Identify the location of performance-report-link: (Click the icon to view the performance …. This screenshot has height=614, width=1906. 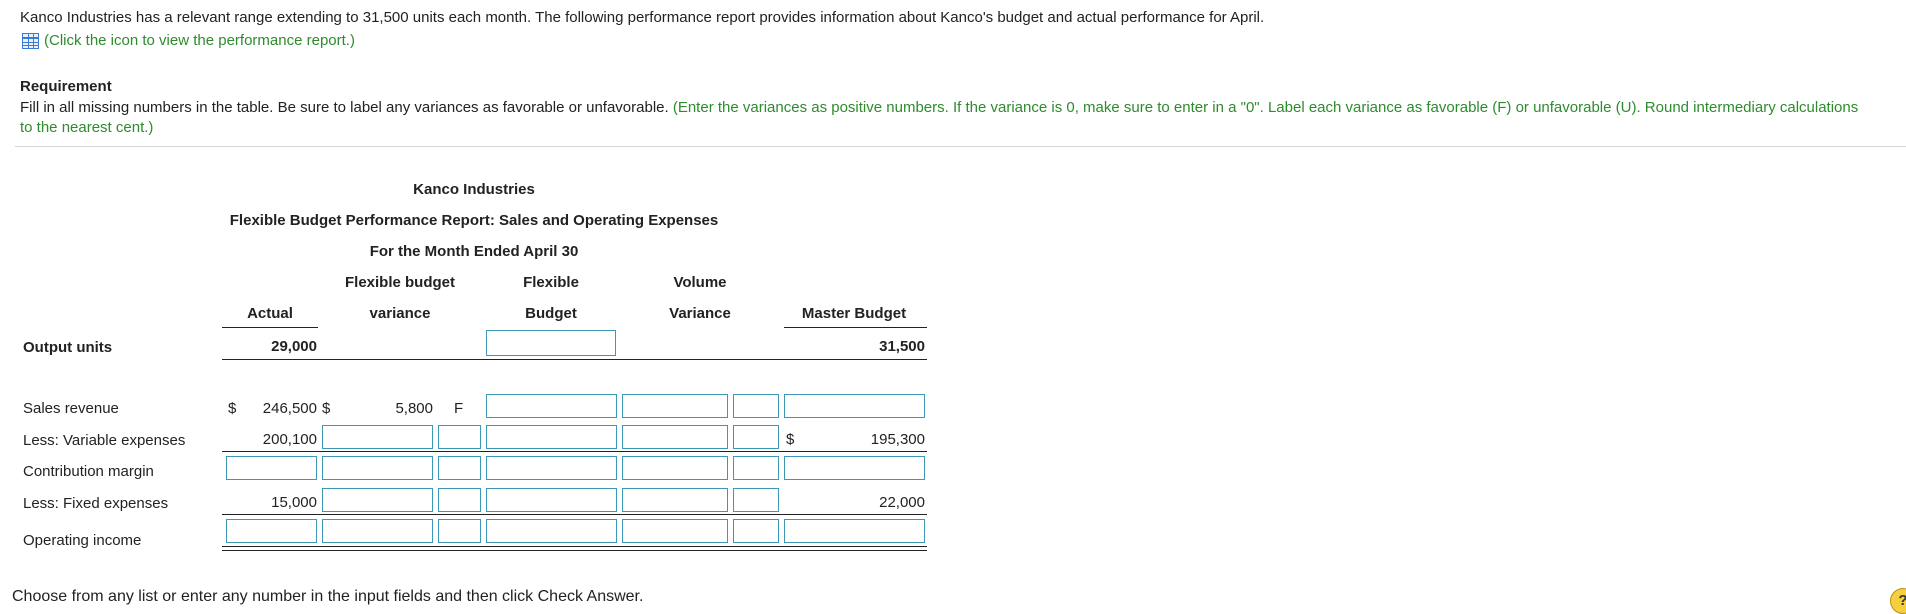
(188, 40).